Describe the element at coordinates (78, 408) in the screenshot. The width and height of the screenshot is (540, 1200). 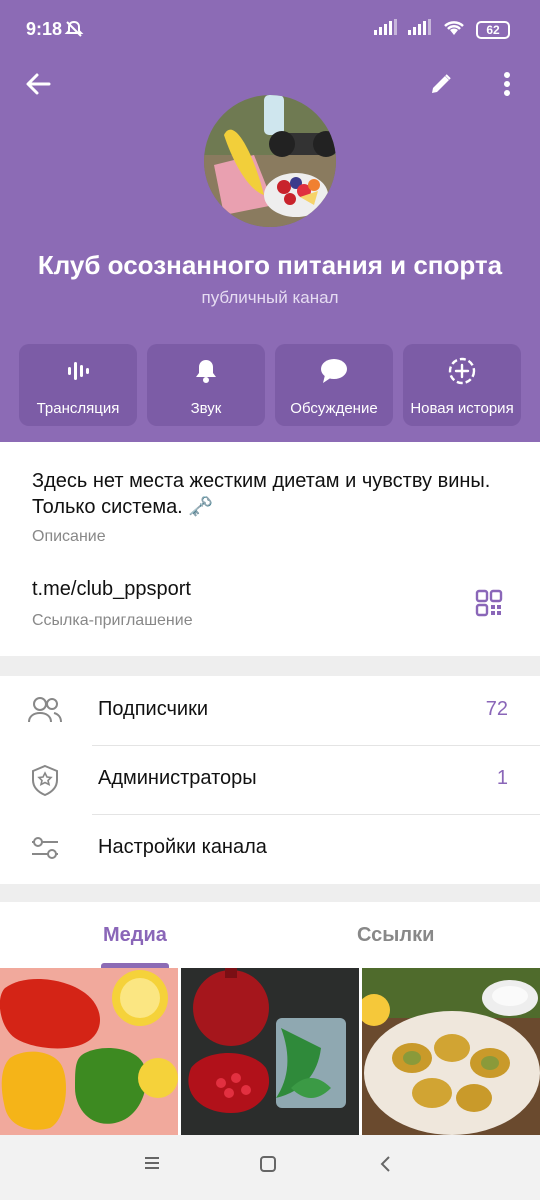
I see `broadcast-label: Трансляция` at that location.